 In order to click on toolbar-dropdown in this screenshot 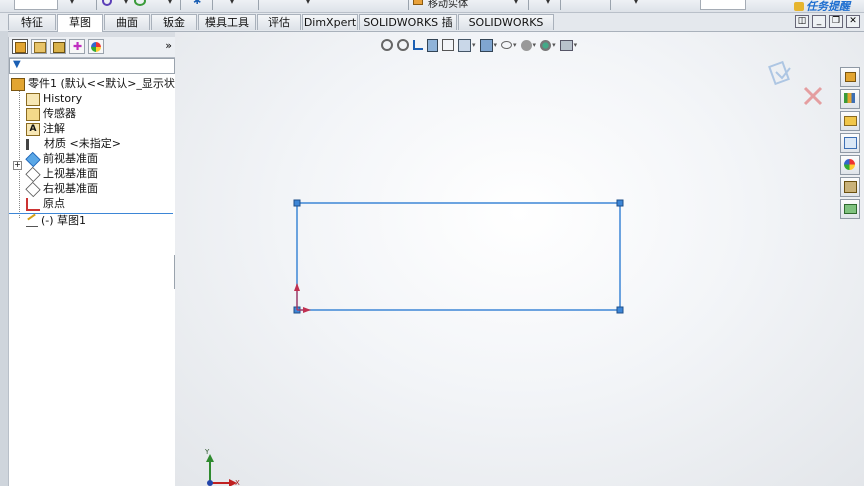, I will do `click(36, 5)`.